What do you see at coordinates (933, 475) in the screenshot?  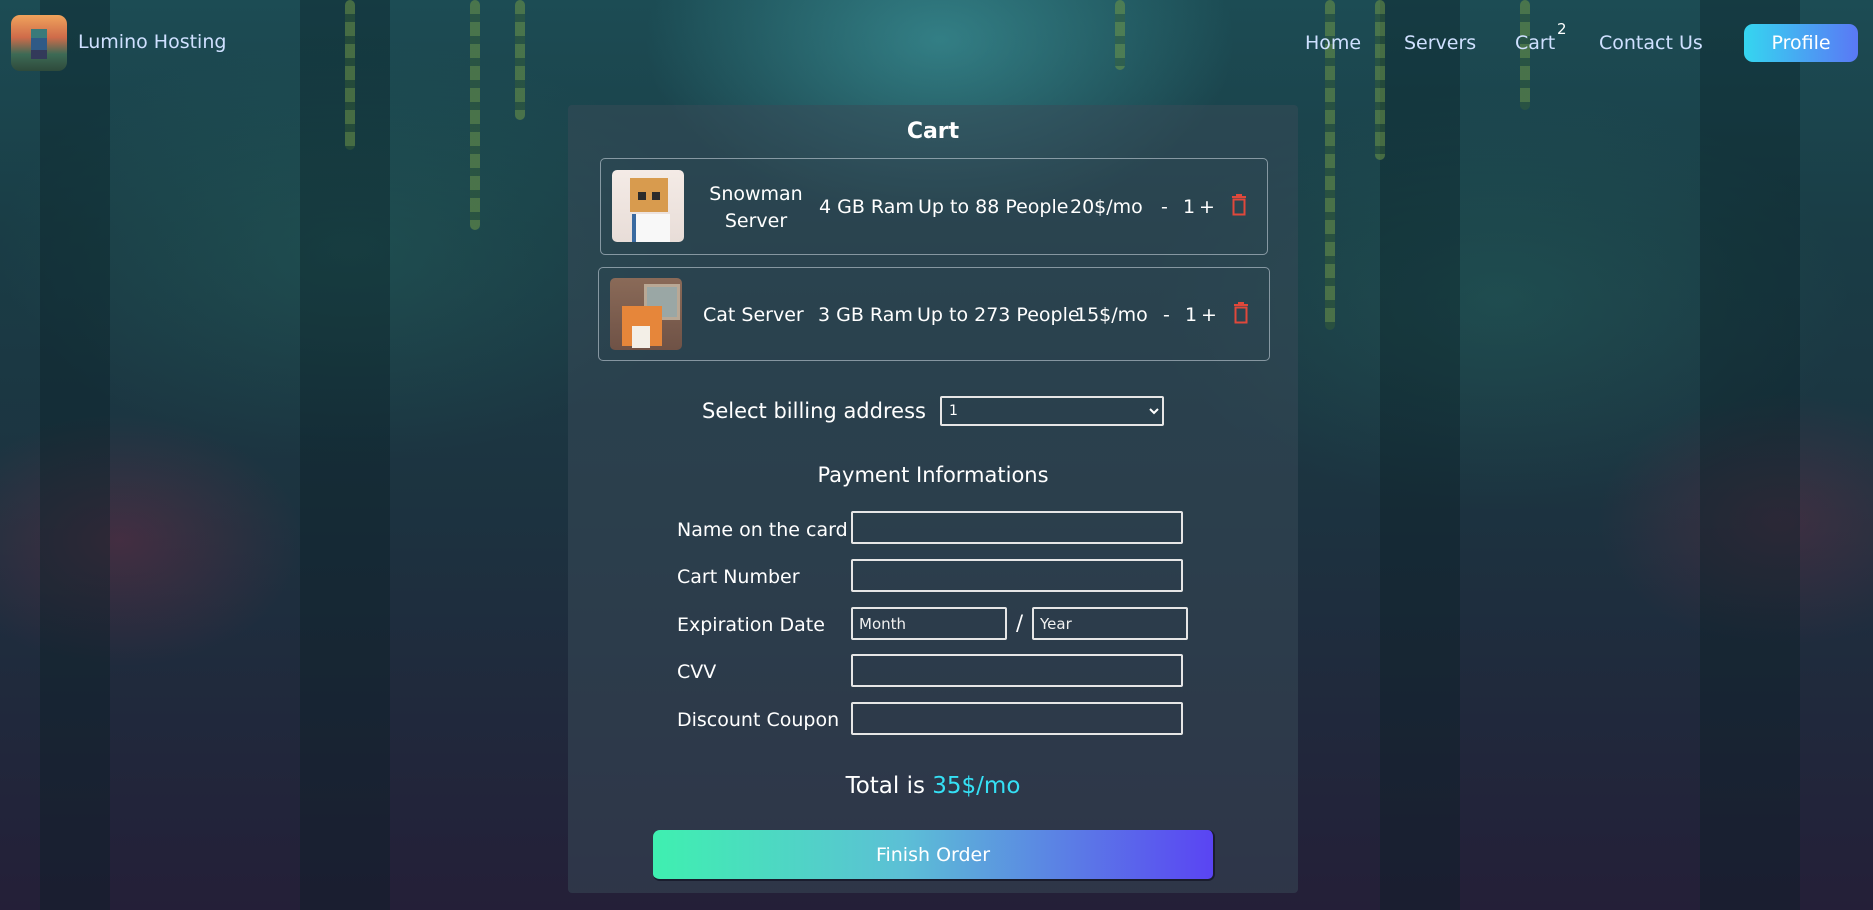 I see `payment-heading: Payment Informations` at bounding box center [933, 475].